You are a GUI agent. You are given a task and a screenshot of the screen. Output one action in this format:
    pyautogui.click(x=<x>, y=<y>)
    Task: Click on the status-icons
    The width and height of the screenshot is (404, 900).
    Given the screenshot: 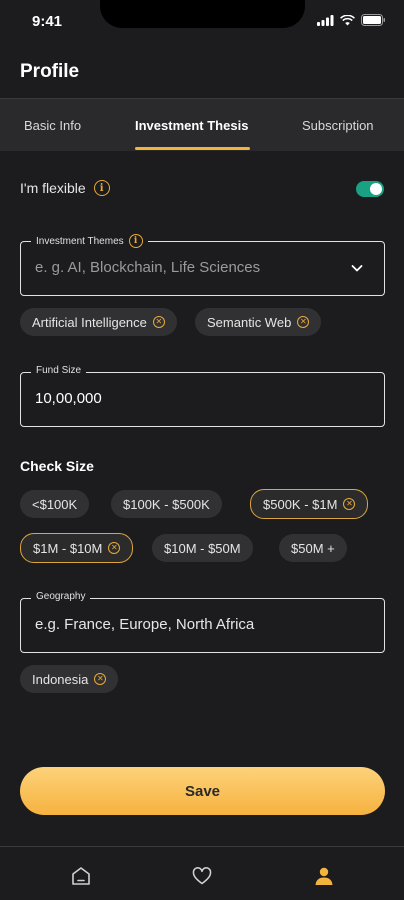 What is the action you would take?
    pyautogui.click(x=351, y=20)
    